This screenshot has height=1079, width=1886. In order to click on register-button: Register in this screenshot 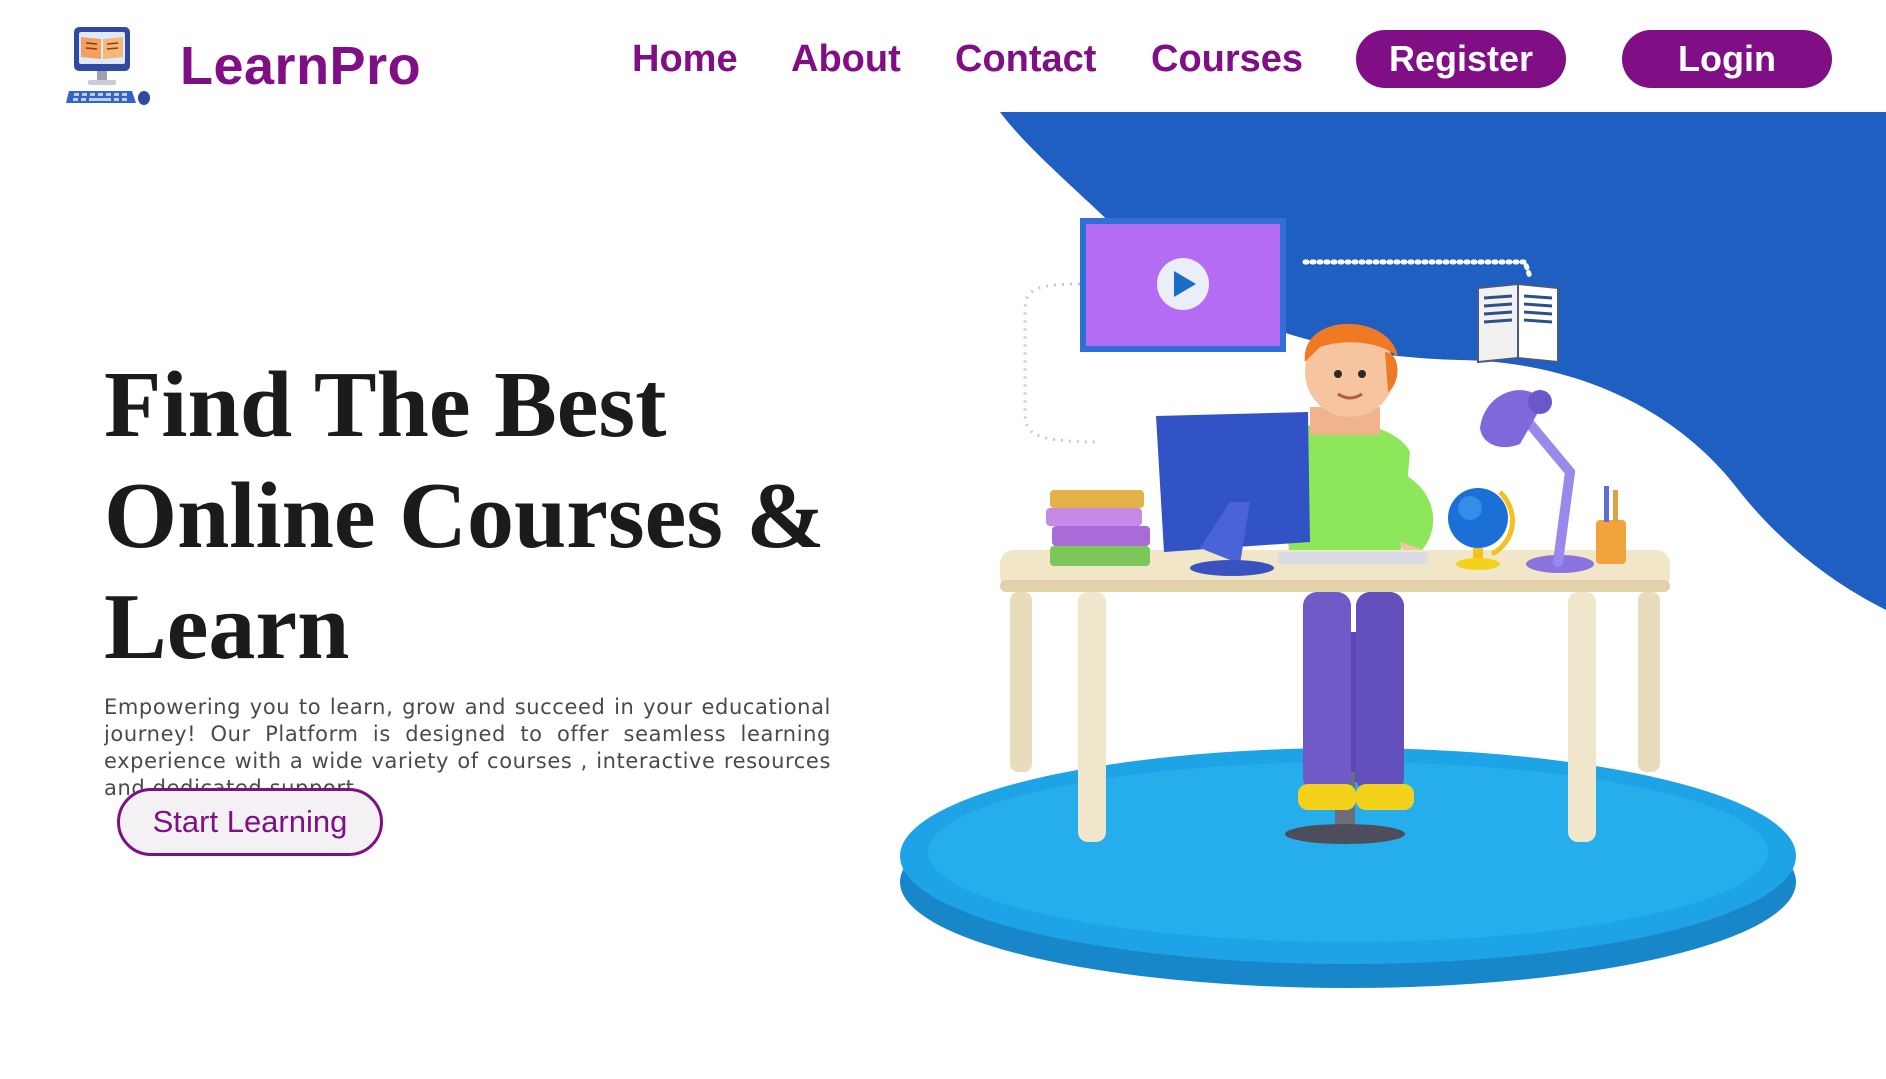, I will do `click(1461, 59)`.